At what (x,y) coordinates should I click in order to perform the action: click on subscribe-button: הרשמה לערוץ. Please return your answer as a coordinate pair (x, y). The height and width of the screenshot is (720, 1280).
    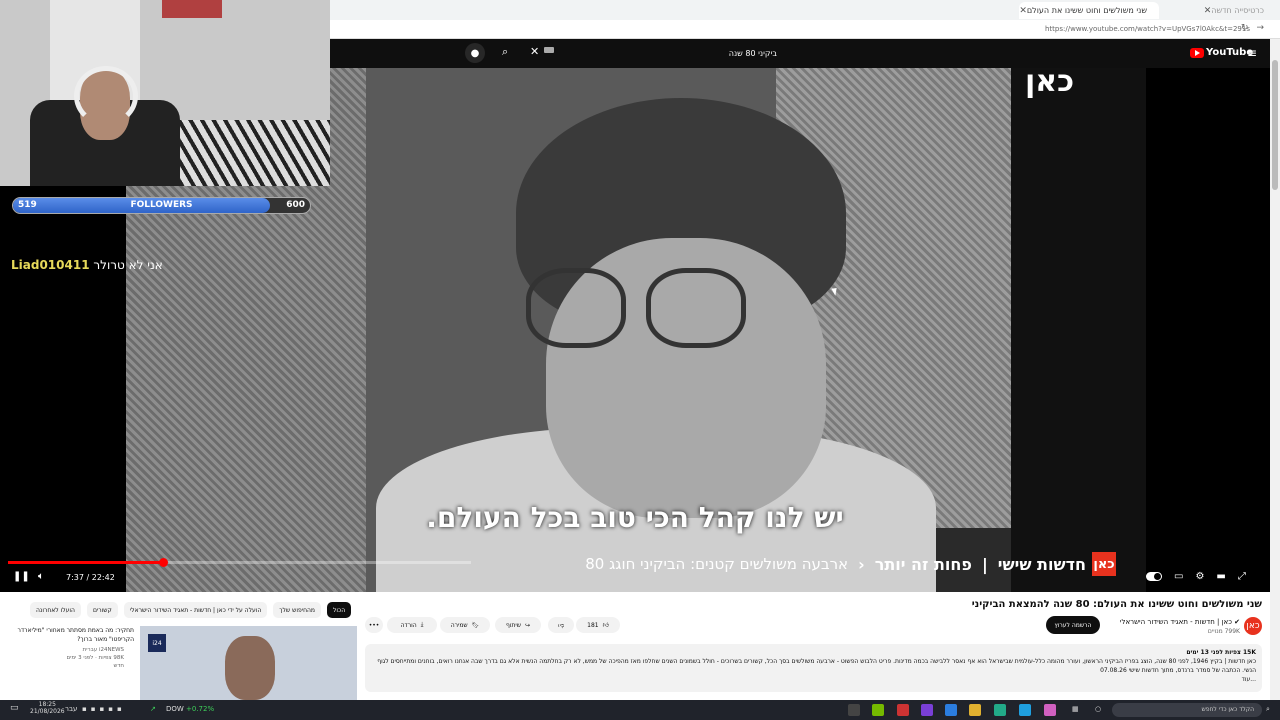
    Looking at the image, I should click on (1073, 625).